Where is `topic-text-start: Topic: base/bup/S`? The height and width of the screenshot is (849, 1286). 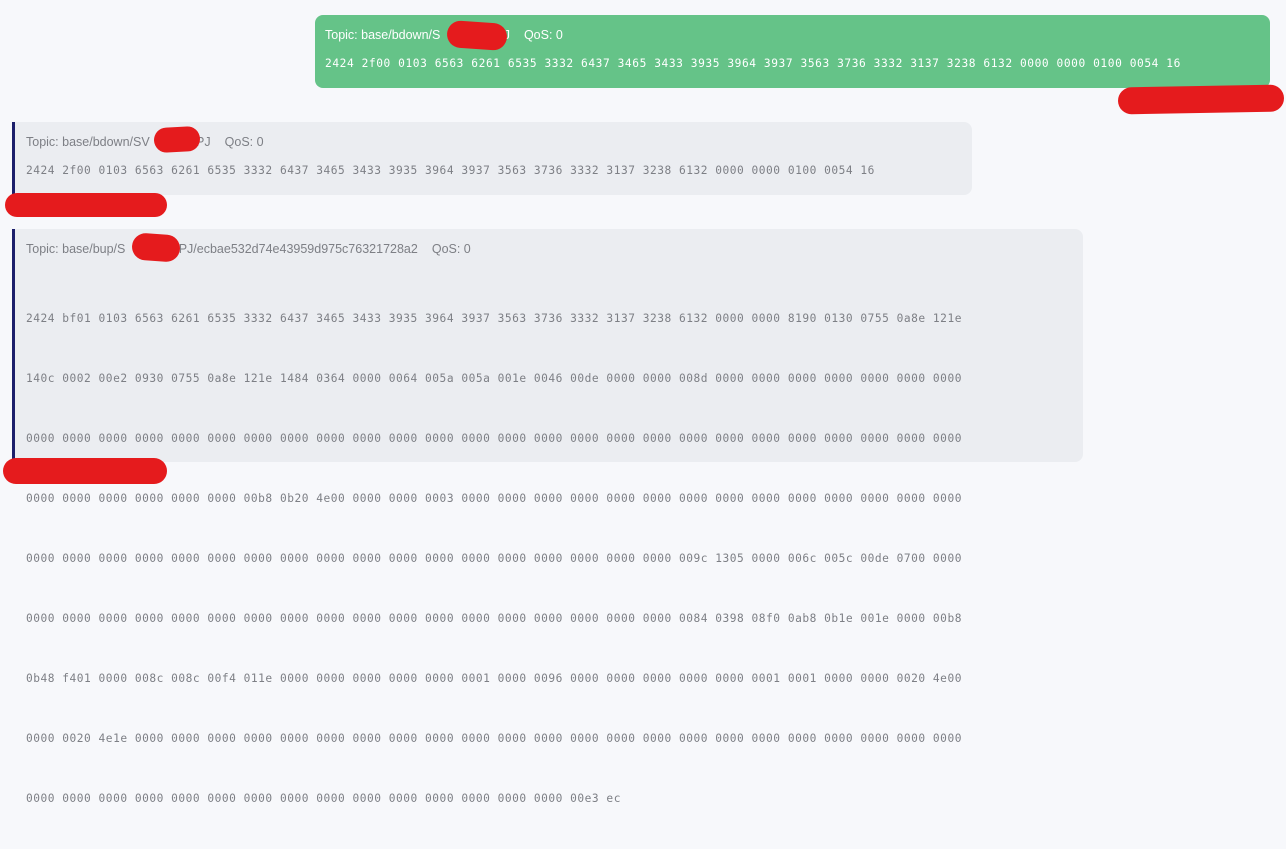
topic-text-start: Topic: base/bup/S is located at coordinates (76, 249).